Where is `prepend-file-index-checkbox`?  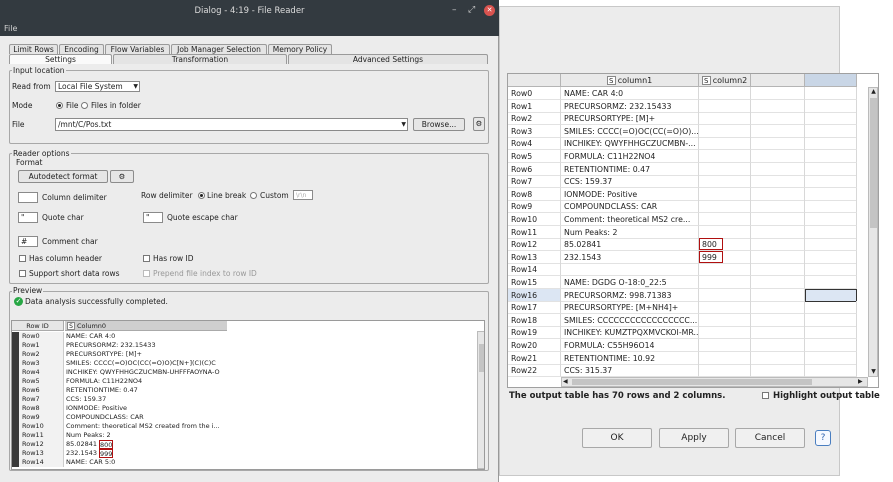
prepend-file-index-checkbox is located at coordinates (146, 273).